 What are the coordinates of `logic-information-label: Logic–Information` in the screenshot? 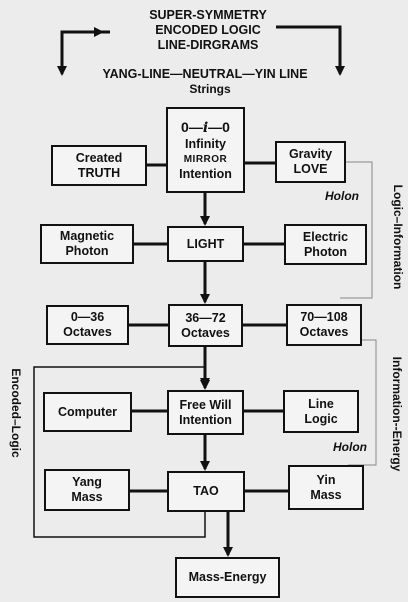 It's located at (398, 237).